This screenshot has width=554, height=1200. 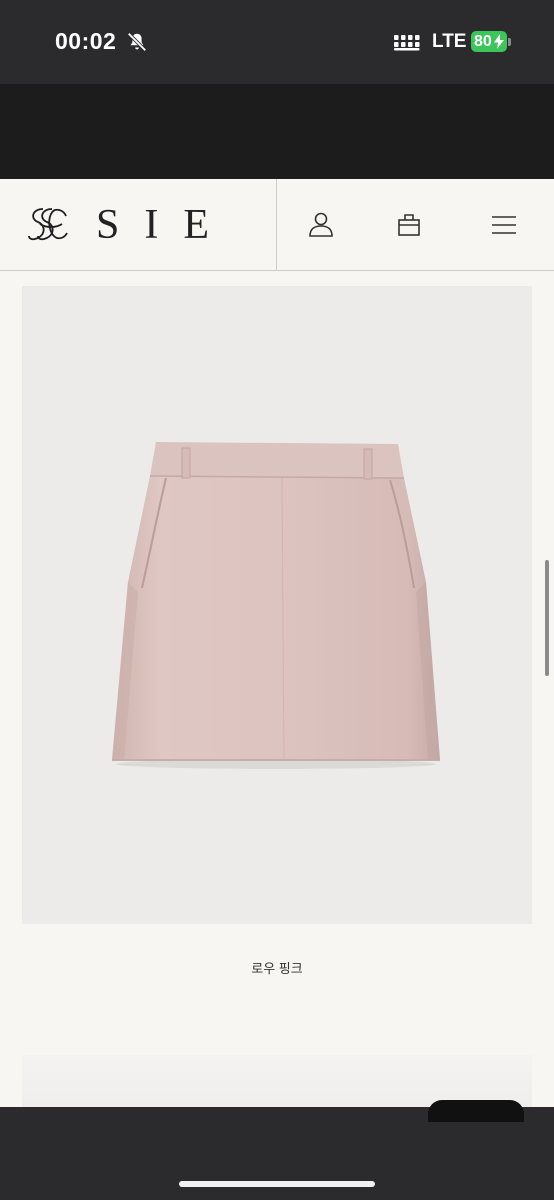 I want to click on status-time: 00:02, so click(x=86, y=41).